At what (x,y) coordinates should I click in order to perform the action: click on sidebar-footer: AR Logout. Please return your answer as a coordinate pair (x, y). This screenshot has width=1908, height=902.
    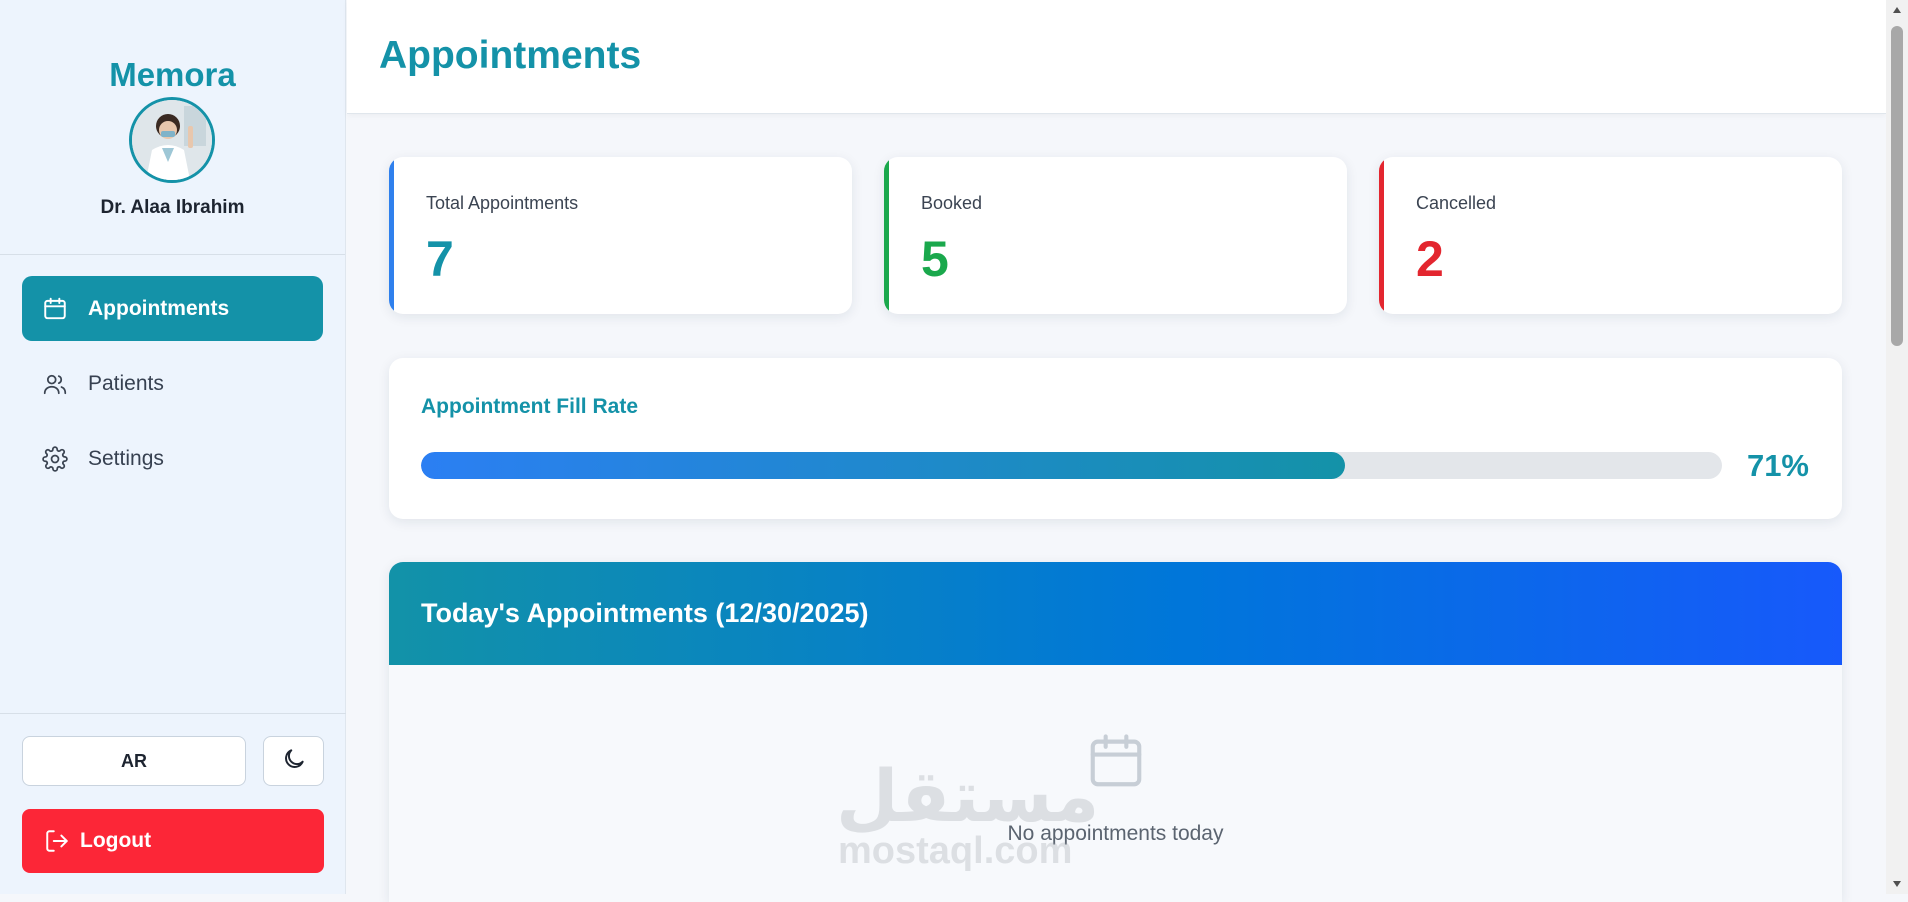
    Looking at the image, I should click on (173, 803).